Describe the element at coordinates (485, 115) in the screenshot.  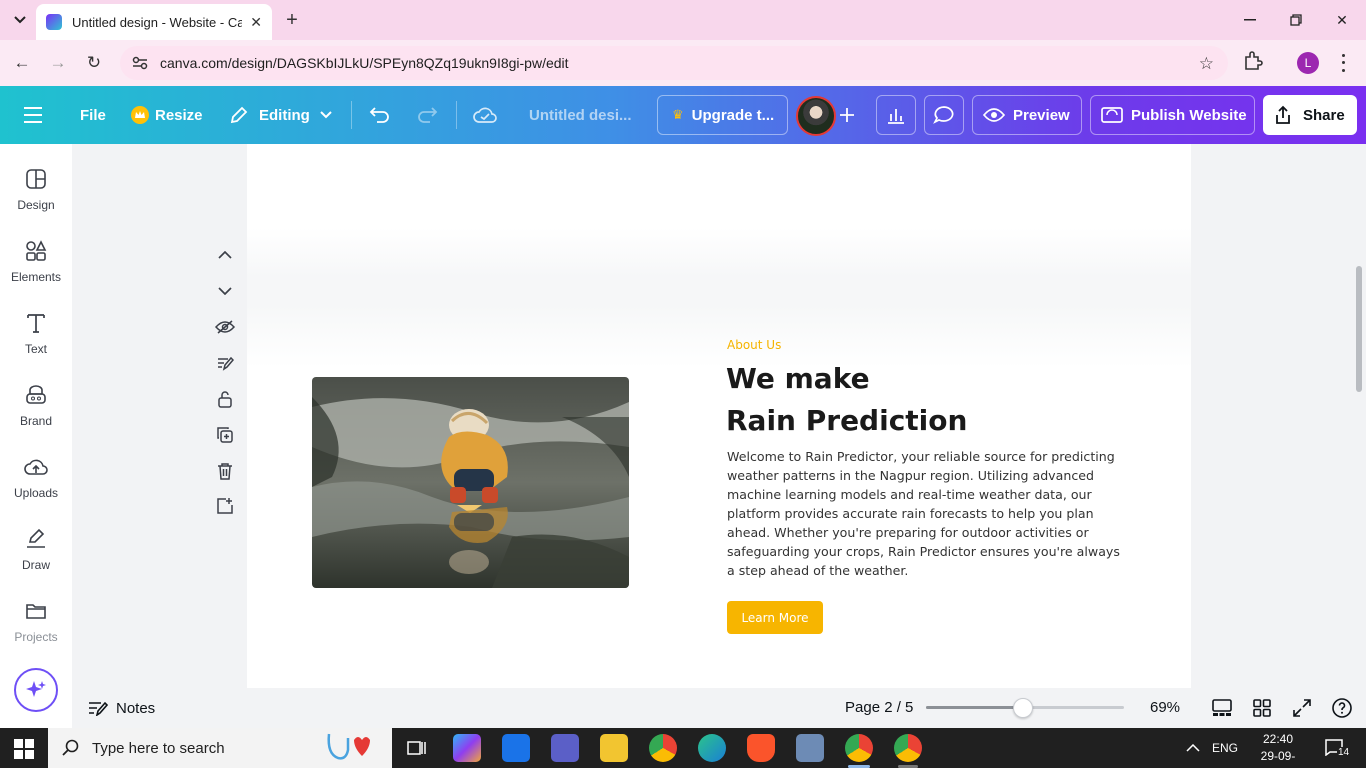
I see `cloud-save-icon` at that location.